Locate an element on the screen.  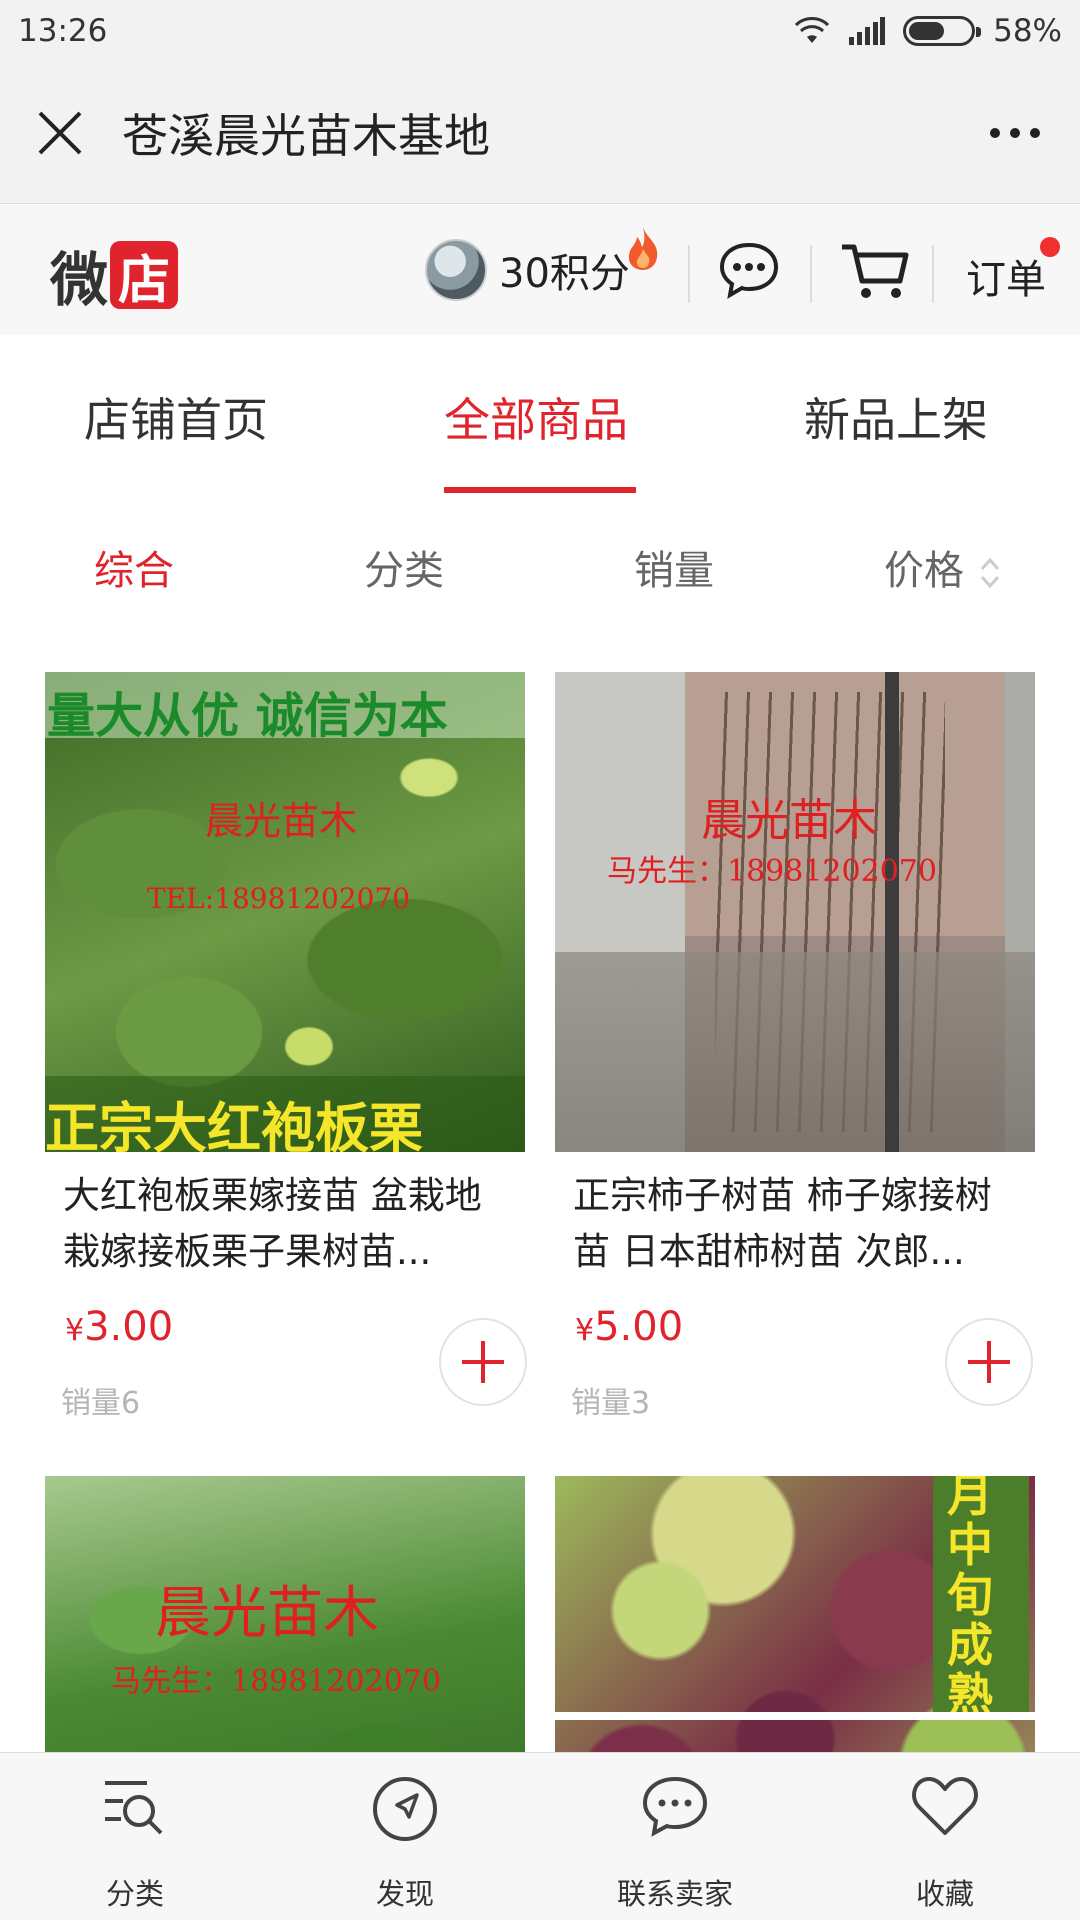
page-title: 苍溪晨光苗木基地 is located at coordinates (306, 135).